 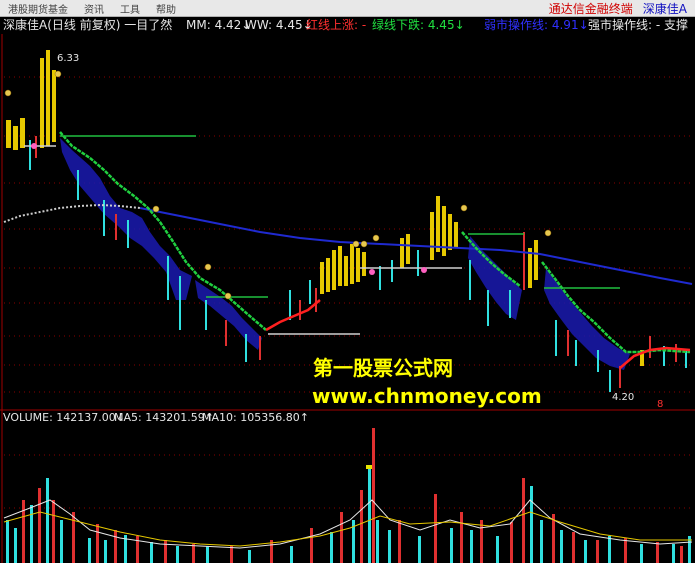 I want to click on terminal-name: 通达信金融终端, so click(x=590, y=8).